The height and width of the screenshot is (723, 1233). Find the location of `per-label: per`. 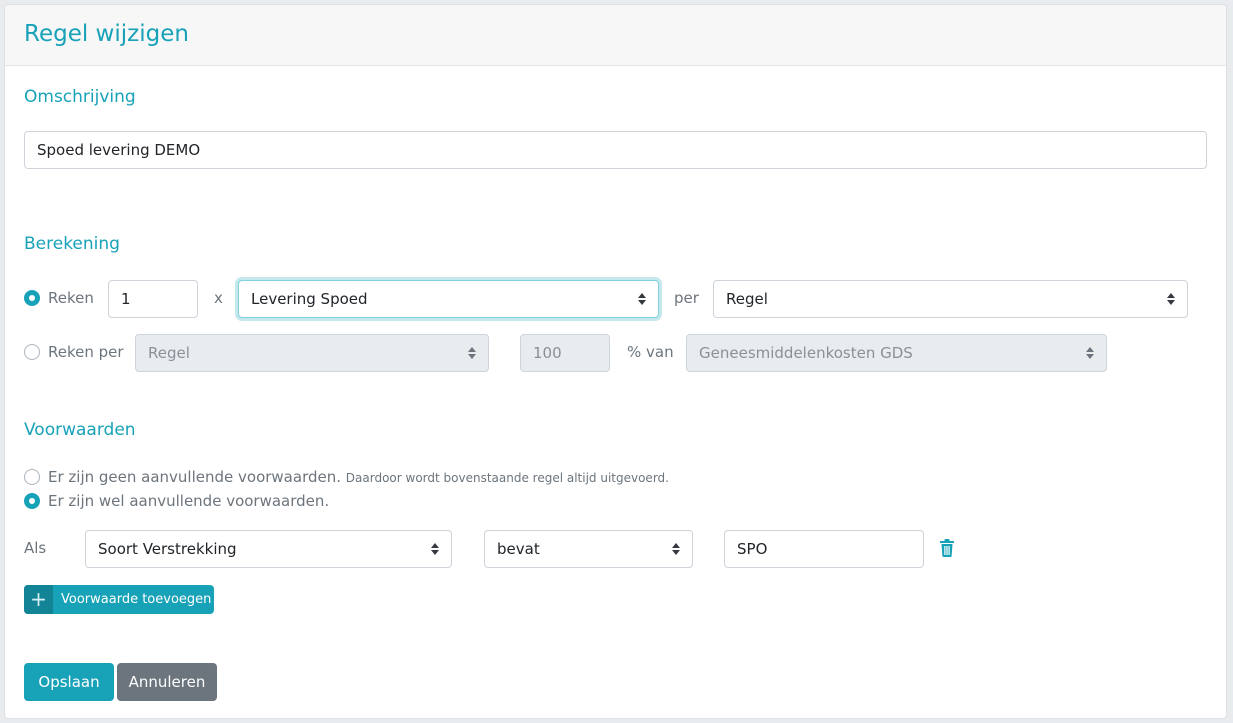

per-label: per is located at coordinates (686, 298).